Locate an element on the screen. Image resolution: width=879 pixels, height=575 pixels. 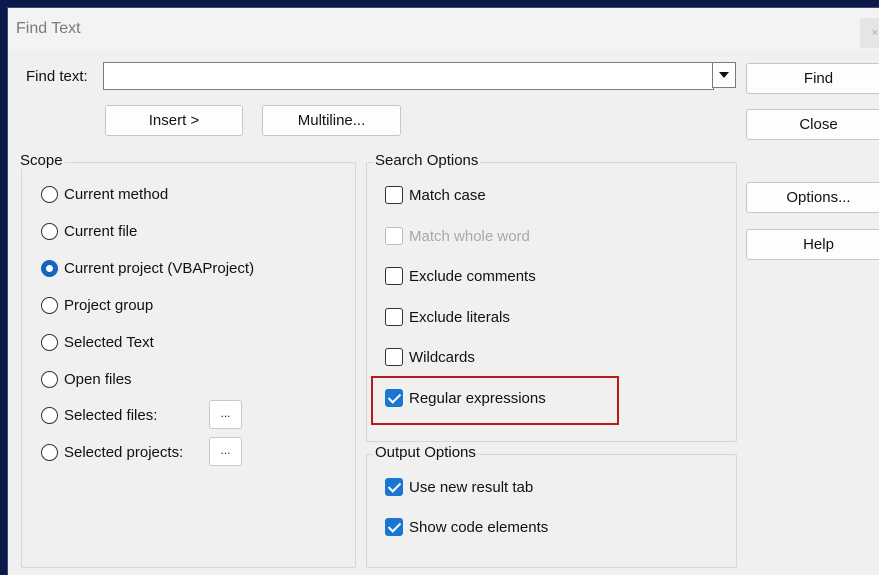
find-text-label: Find text: is located at coordinates (57, 76).